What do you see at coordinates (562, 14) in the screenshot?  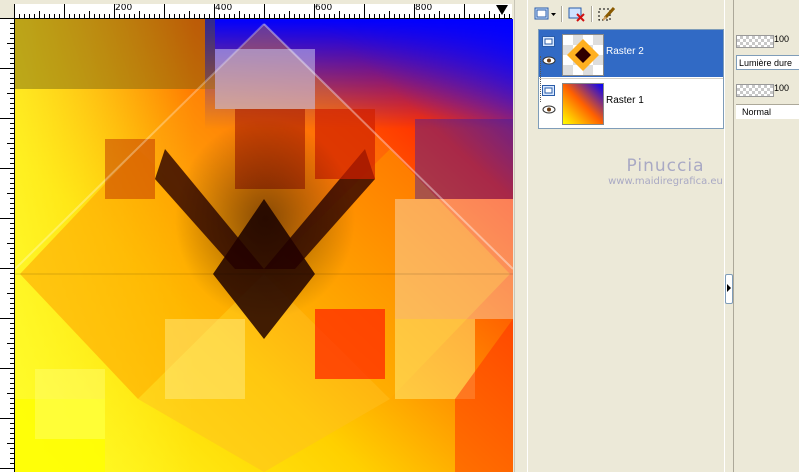 I see `toolbar-separator` at bounding box center [562, 14].